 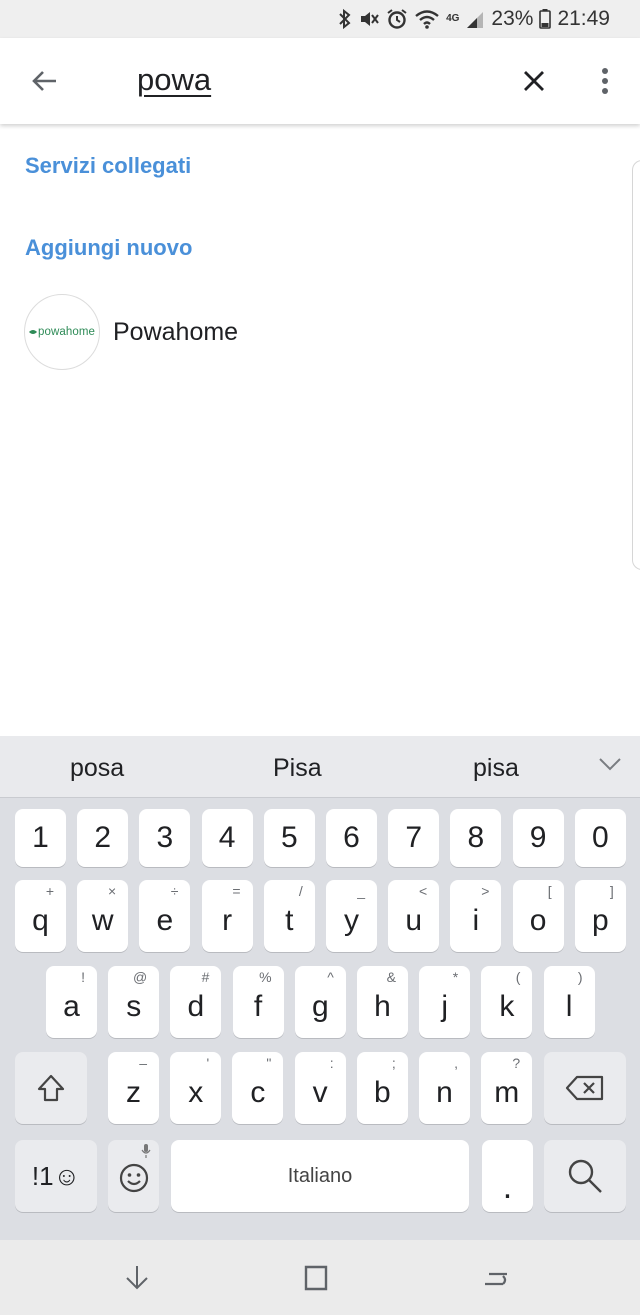 I want to click on key-secondary-label: ], so click(x=611, y=891).